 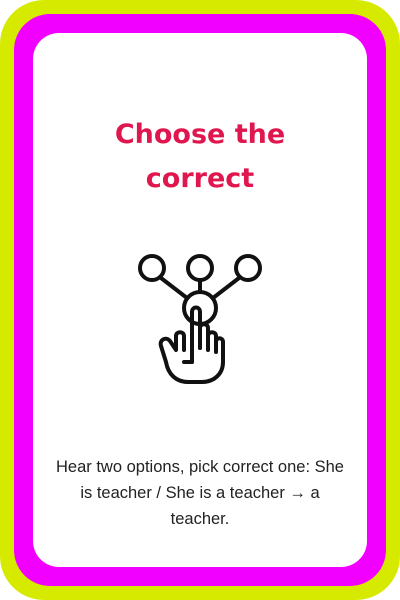 I want to click on card-title: Choose the correct, so click(x=200, y=156).